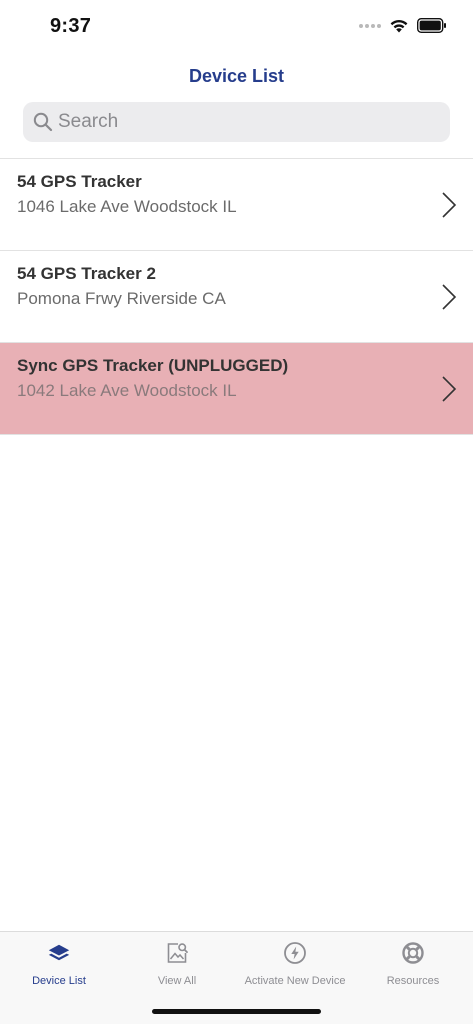 The image size is (473, 1024). What do you see at coordinates (295, 970) in the screenshot?
I see `tab-activate-new-device: Activate New Device` at bounding box center [295, 970].